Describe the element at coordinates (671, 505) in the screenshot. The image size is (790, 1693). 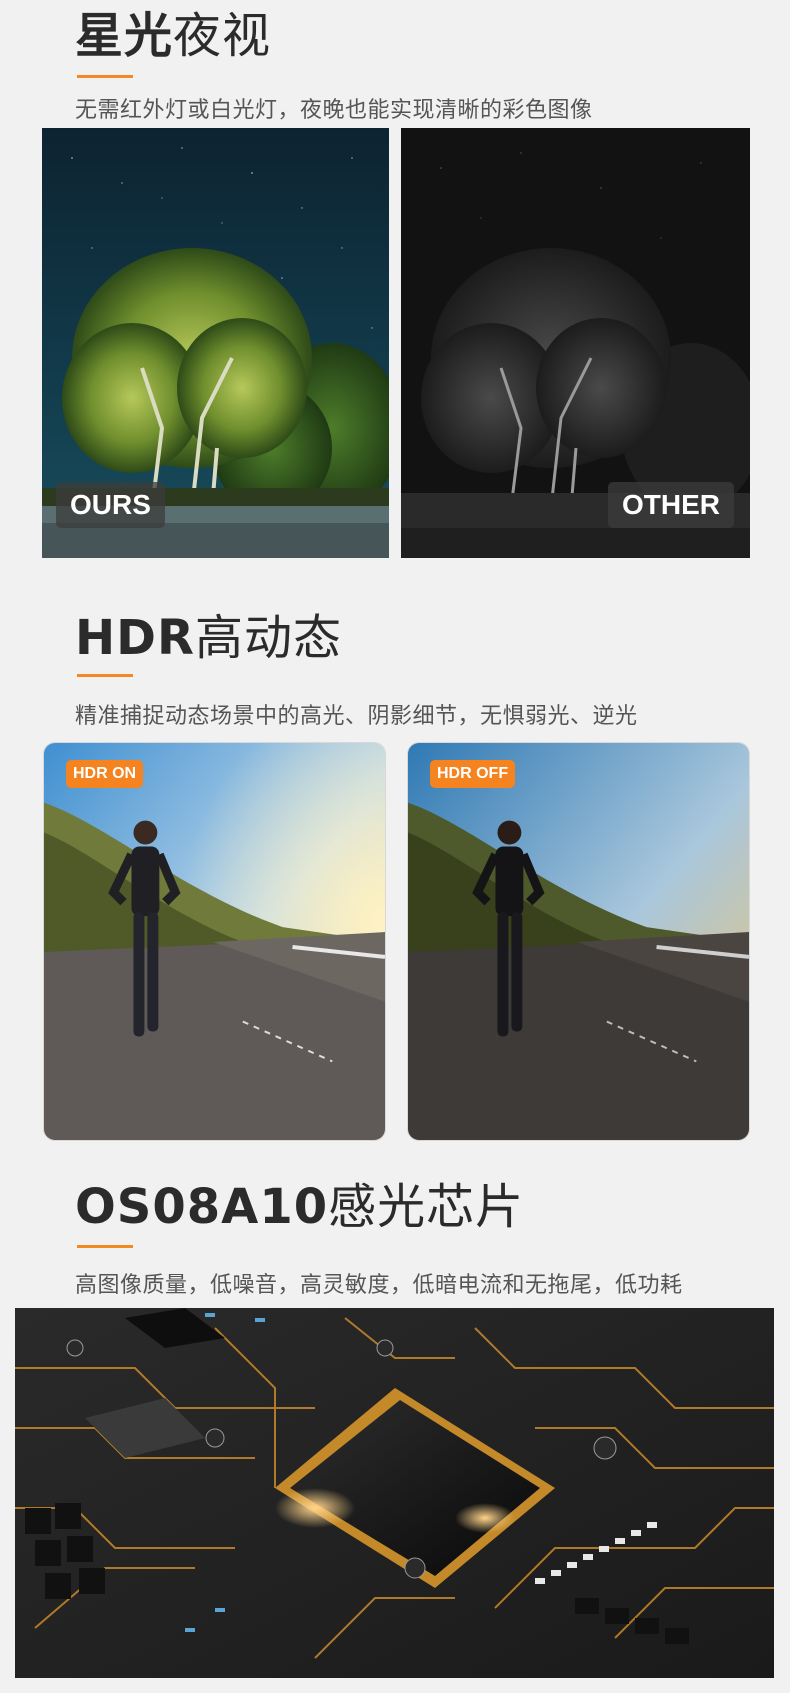
I see `tag-other: OTHER` at that location.